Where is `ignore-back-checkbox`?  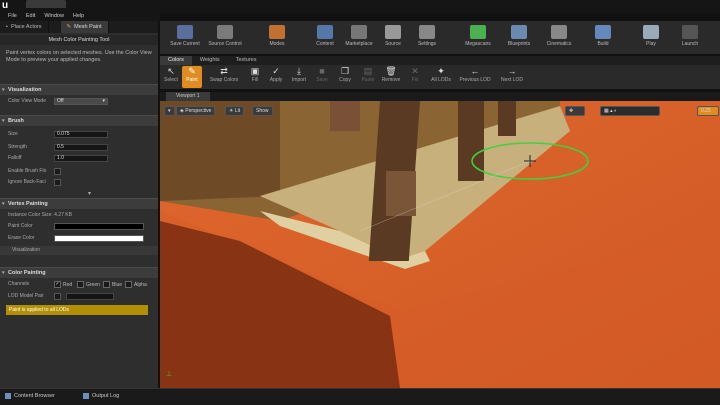
ignore-back-checkbox is located at coordinates (57, 182).